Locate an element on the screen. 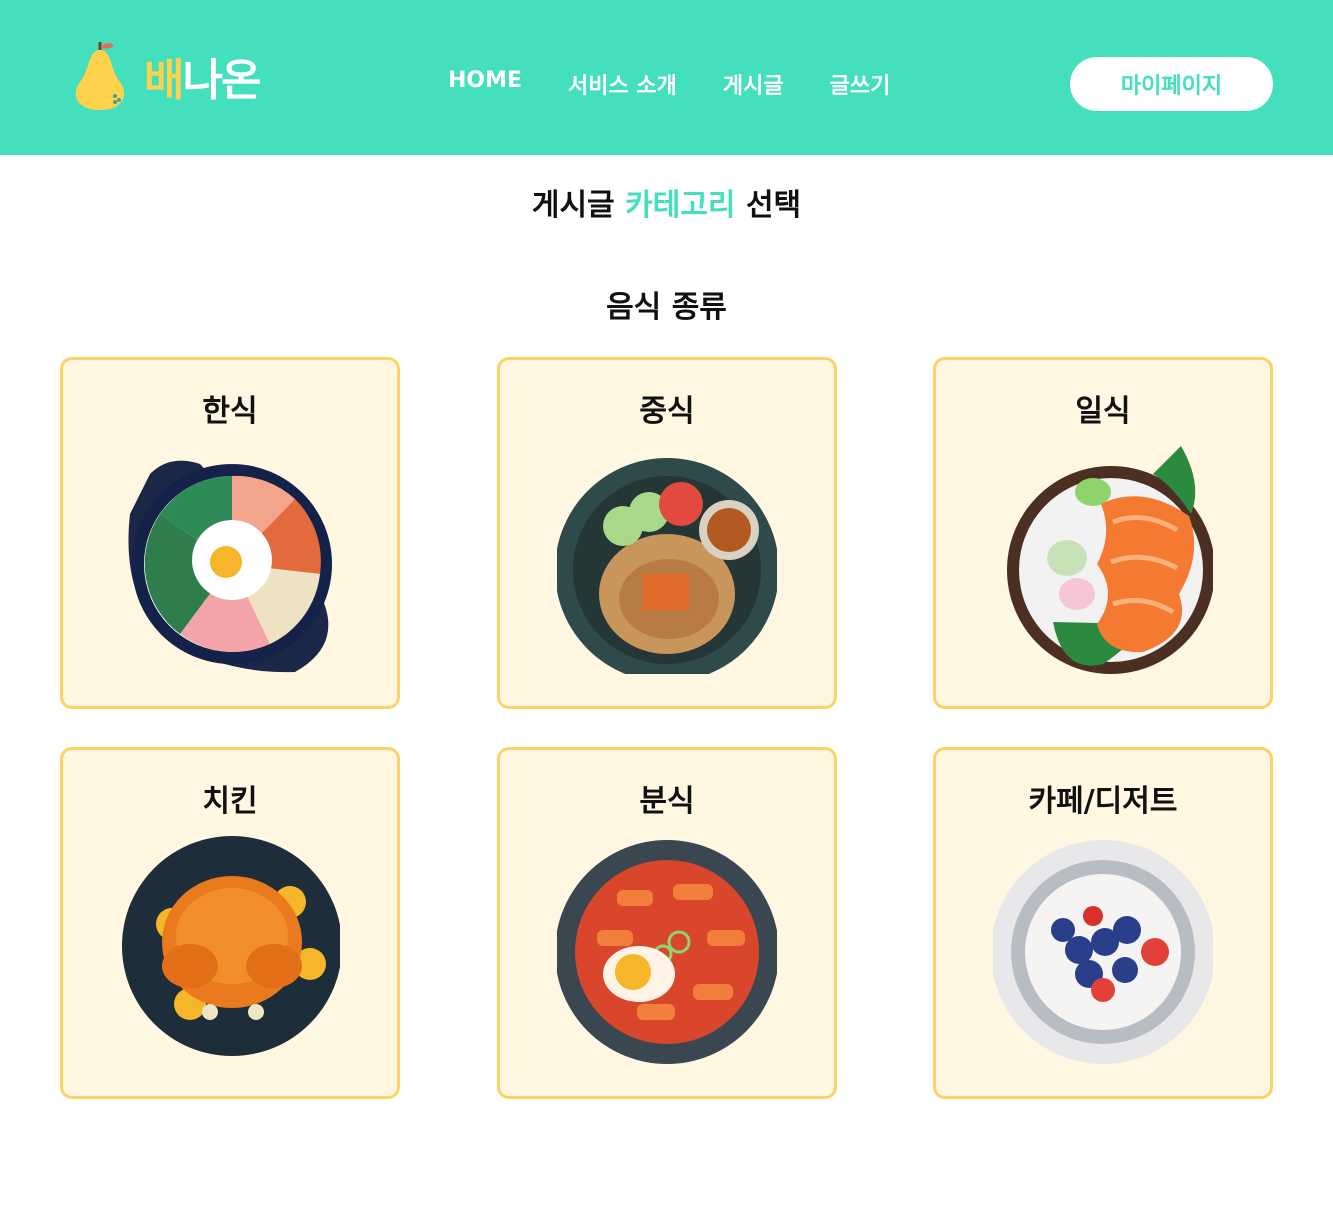 The width and height of the screenshot is (1333, 1214). mypage-button: 마이페이지 is located at coordinates (1171, 84).